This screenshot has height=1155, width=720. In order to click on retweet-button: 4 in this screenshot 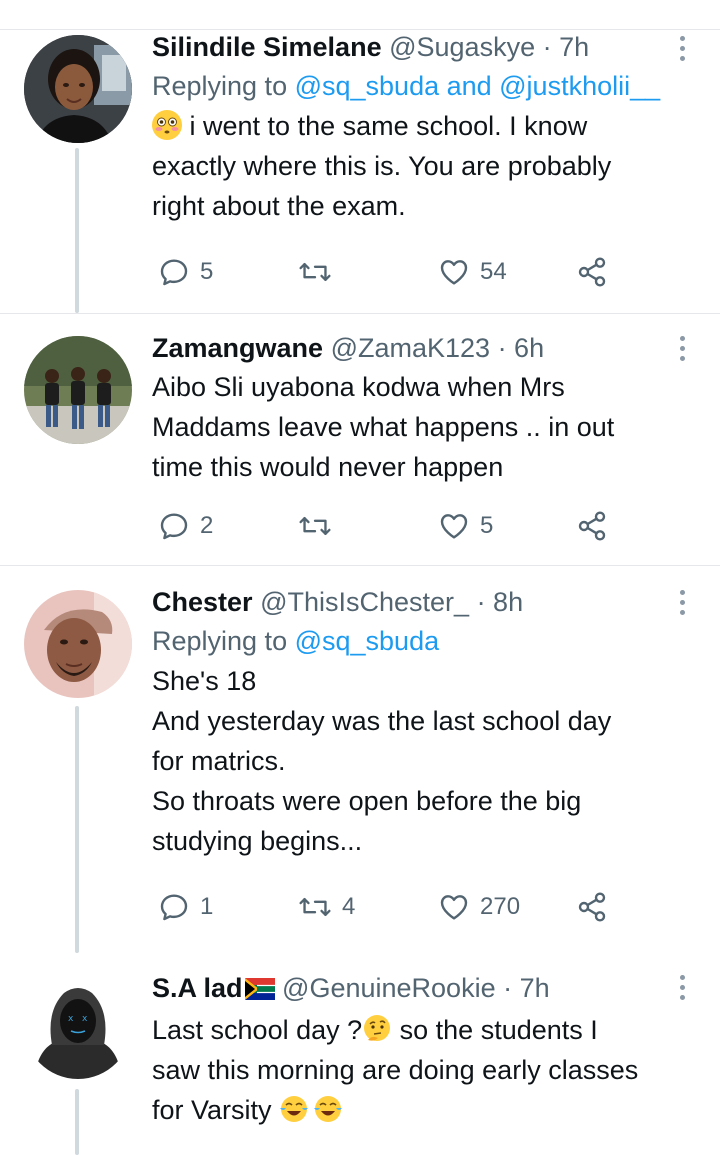, I will do `click(326, 907)`.